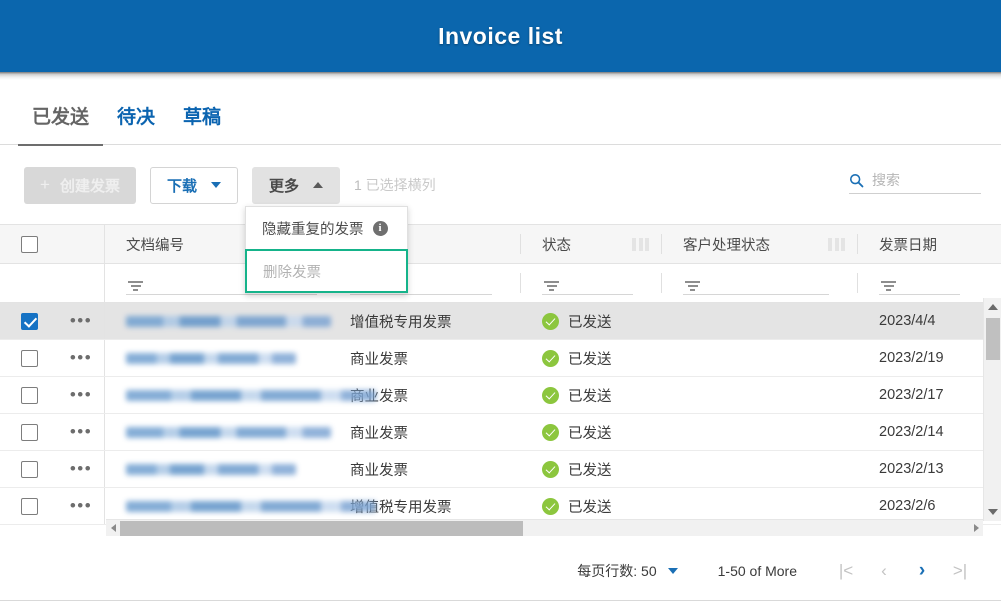 This screenshot has width=1001, height=601. What do you see at coordinates (556, 245) in the screenshot?
I see `column-header-status-label: 状态` at bounding box center [556, 245].